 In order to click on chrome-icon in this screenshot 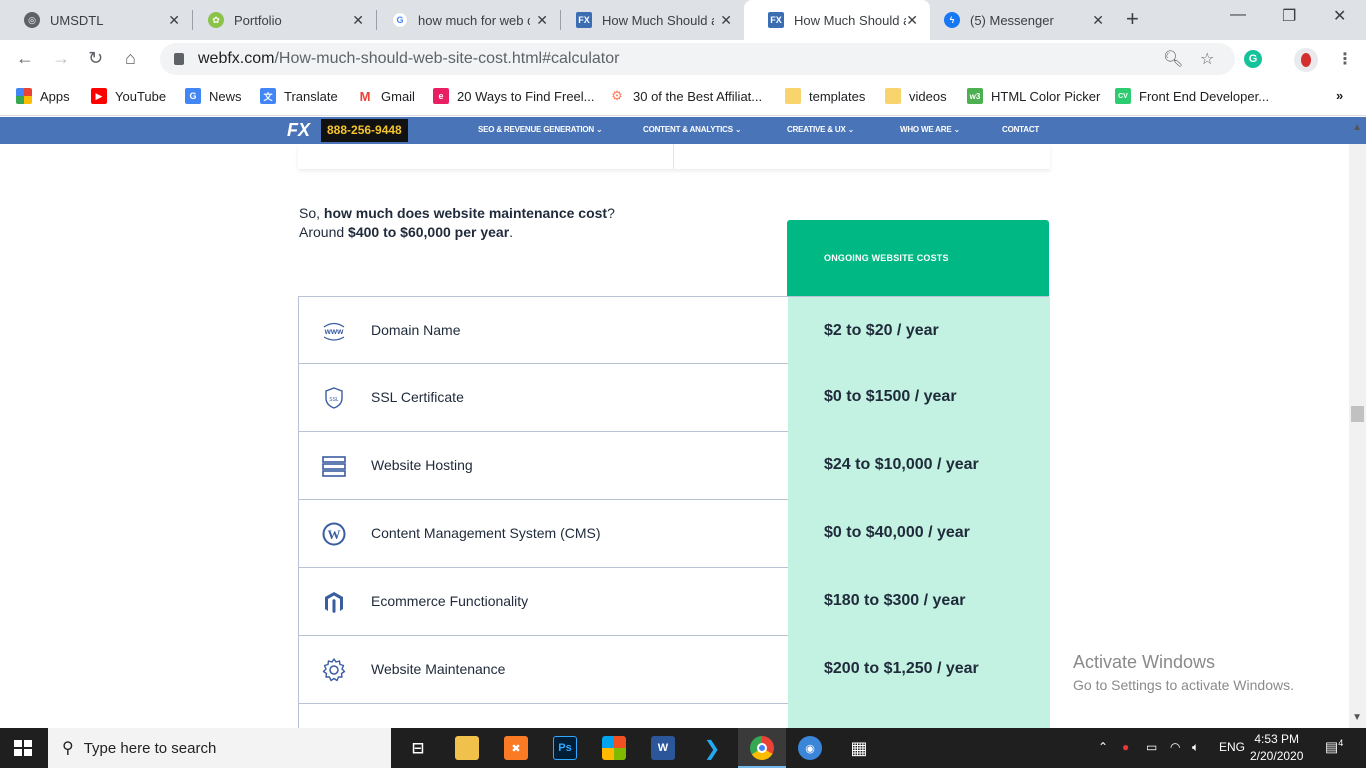, I will do `click(762, 748)`.